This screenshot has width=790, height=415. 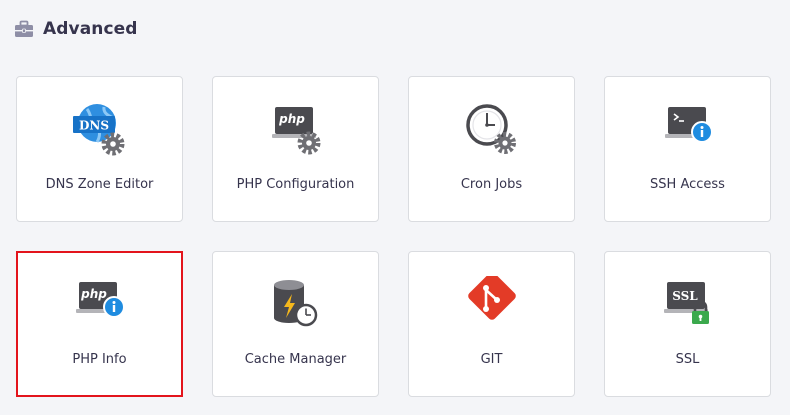 I want to click on tool-label: GIT, so click(x=491, y=359).